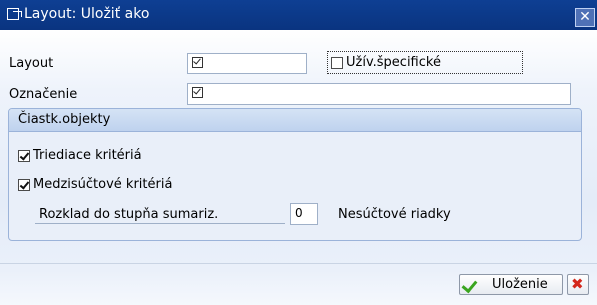 This screenshot has height=305, width=597. I want to click on breakdown-input: 0, so click(304, 214).